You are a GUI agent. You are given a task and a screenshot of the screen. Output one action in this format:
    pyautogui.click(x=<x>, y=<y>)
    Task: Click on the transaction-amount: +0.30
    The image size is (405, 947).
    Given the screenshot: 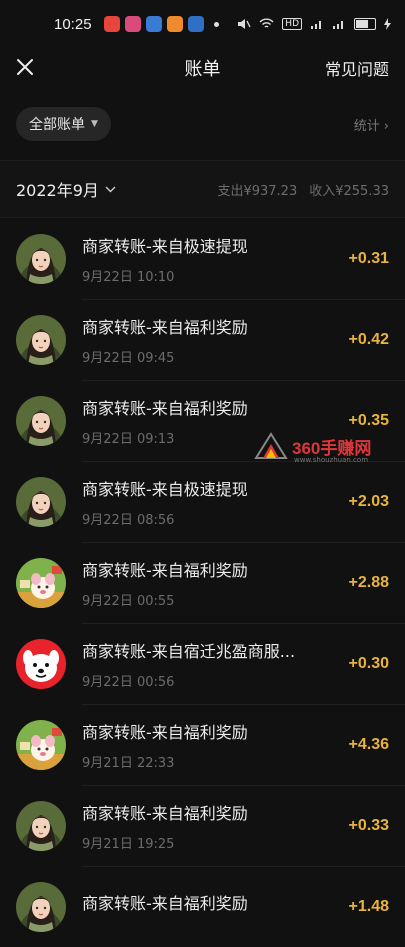 What is the action you would take?
    pyautogui.click(x=368, y=663)
    